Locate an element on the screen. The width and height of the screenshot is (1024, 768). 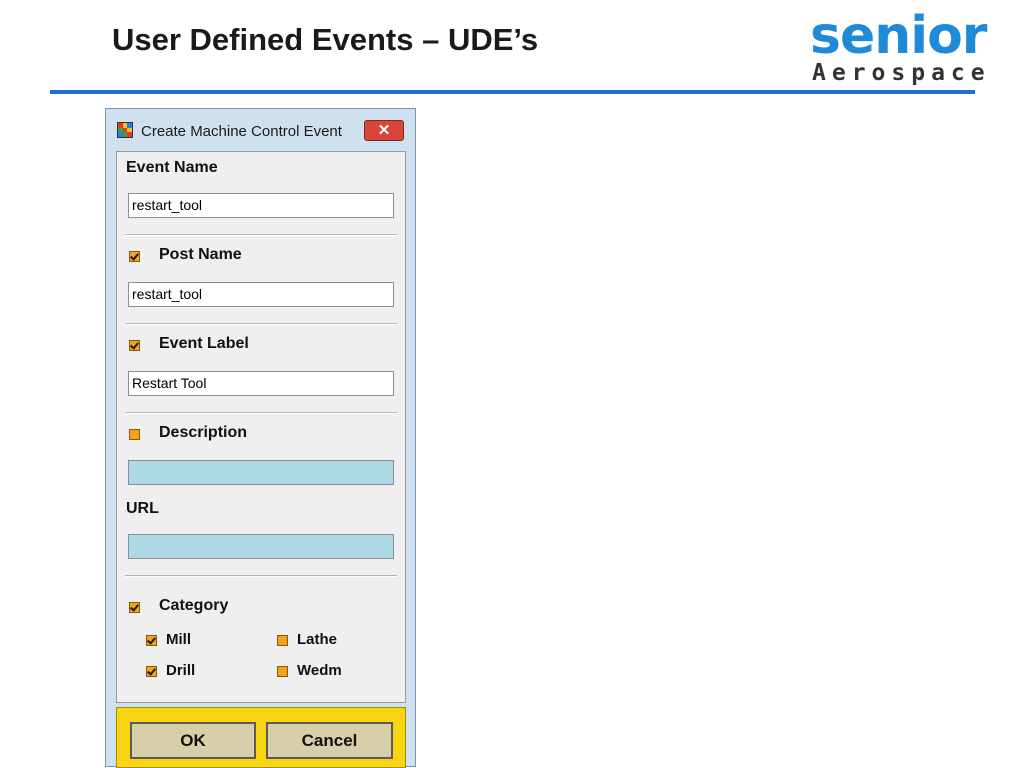
event-label-label: Event Label is located at coordinates (204, 343).